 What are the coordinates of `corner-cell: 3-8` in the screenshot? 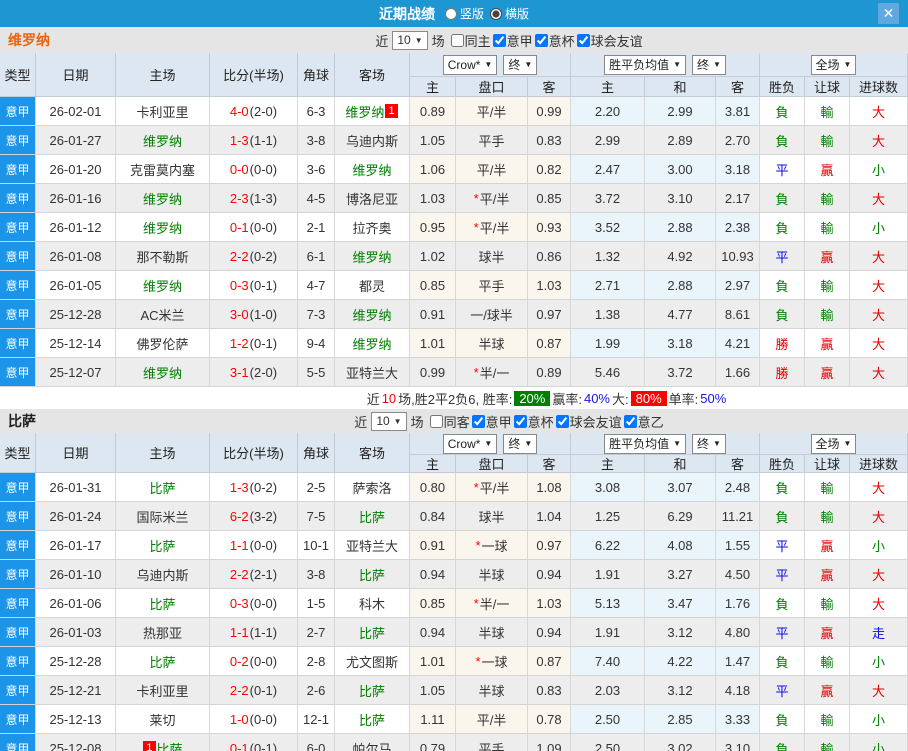 It's located at (316, 140).